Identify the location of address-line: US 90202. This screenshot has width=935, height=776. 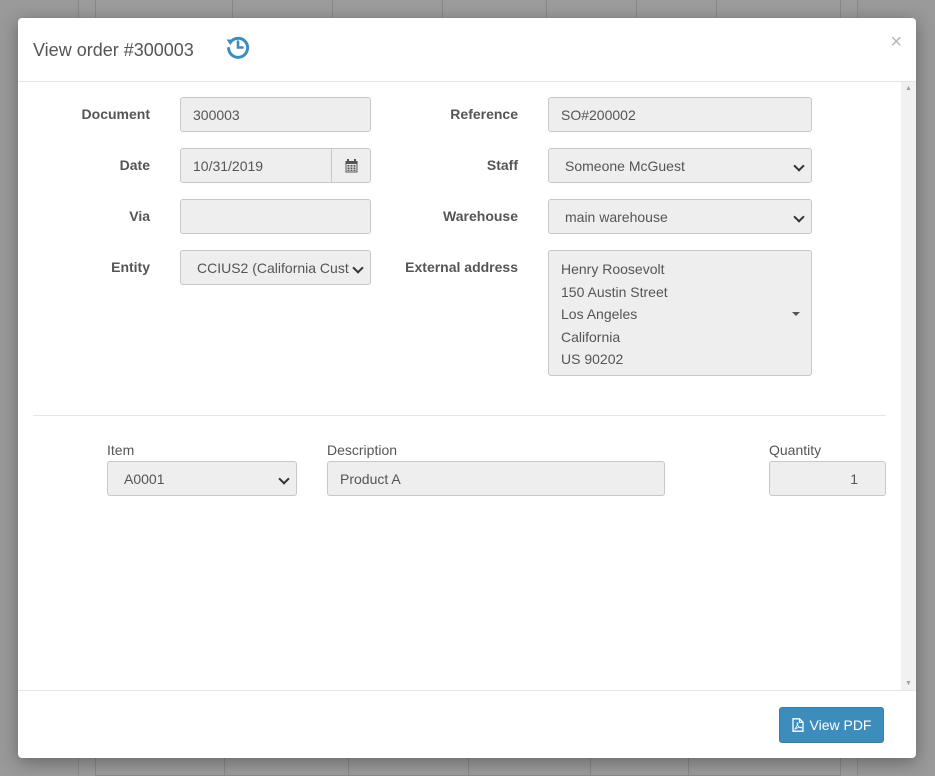
(592, 359).